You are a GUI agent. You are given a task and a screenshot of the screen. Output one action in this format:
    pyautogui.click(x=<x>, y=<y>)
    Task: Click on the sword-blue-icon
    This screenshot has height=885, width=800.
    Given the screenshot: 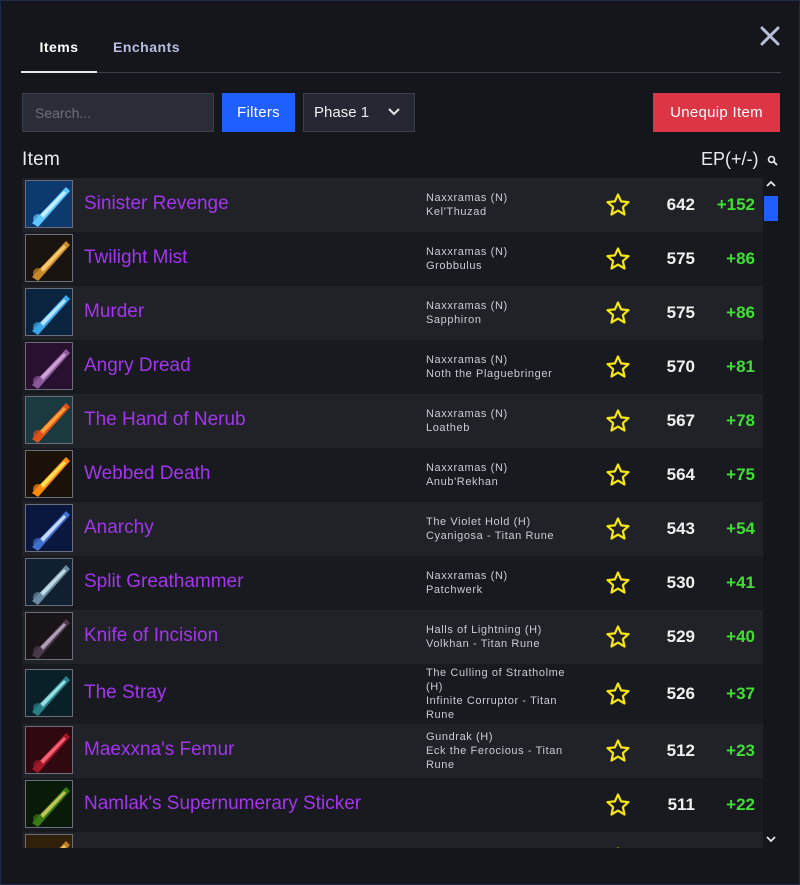 What is the action you would take?
    pyautogui.click(x=49, y=528)
    